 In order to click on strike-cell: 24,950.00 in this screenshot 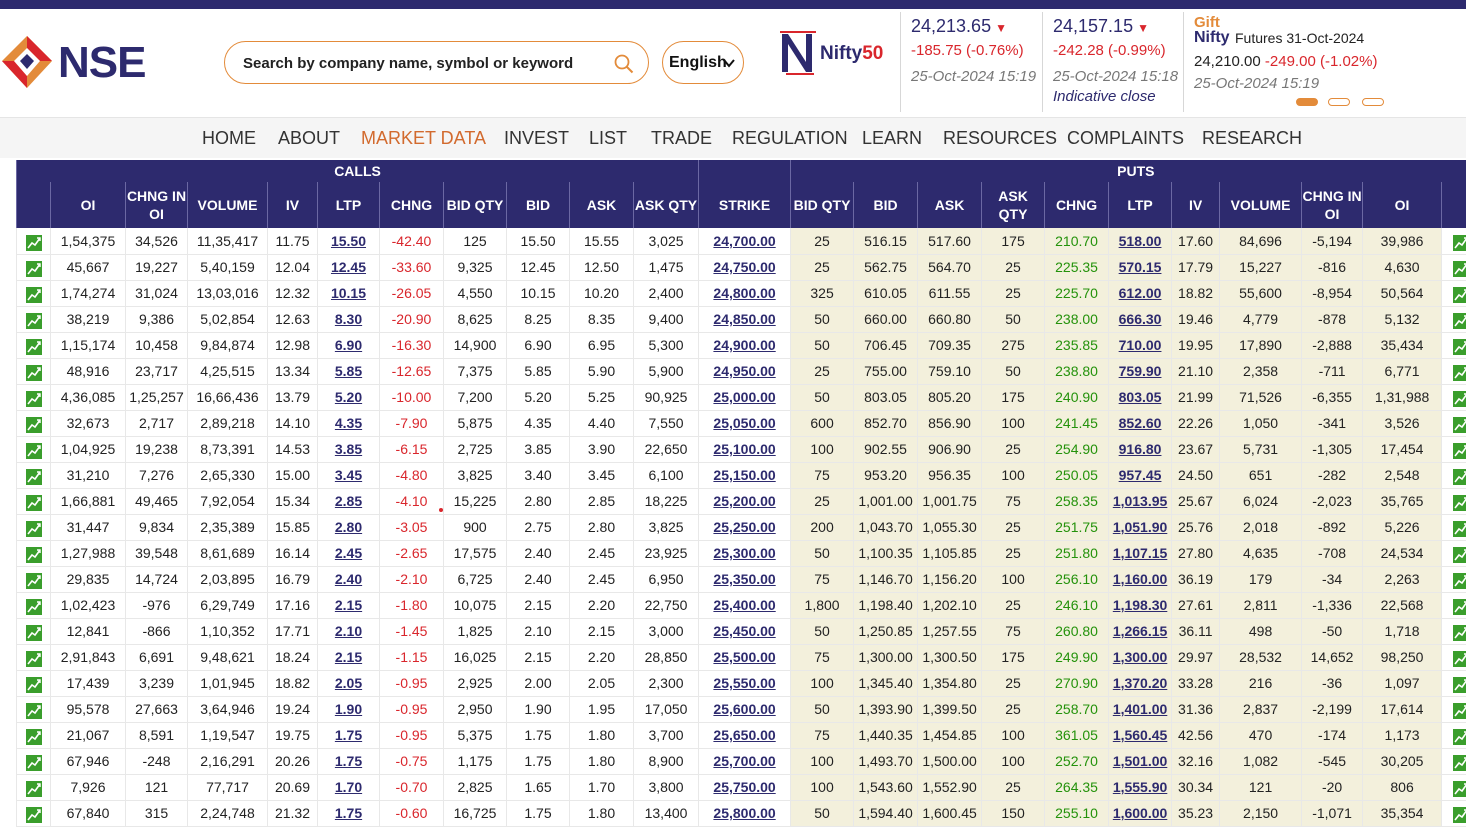, I will do `click(744, 371)`.